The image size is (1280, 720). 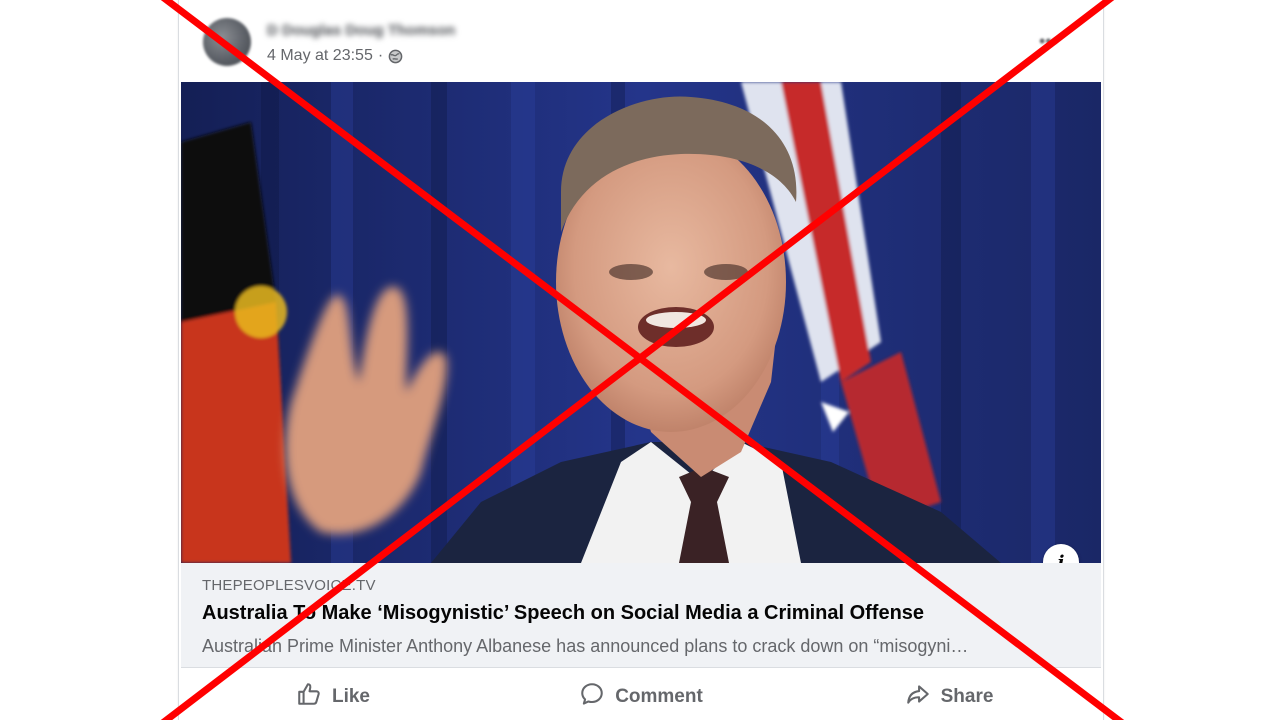 What do you see at coordinates (320, 56) in the screenshot?
I see `post-timestamp: 4 May at 23:55` at bounding box center [320, 56].